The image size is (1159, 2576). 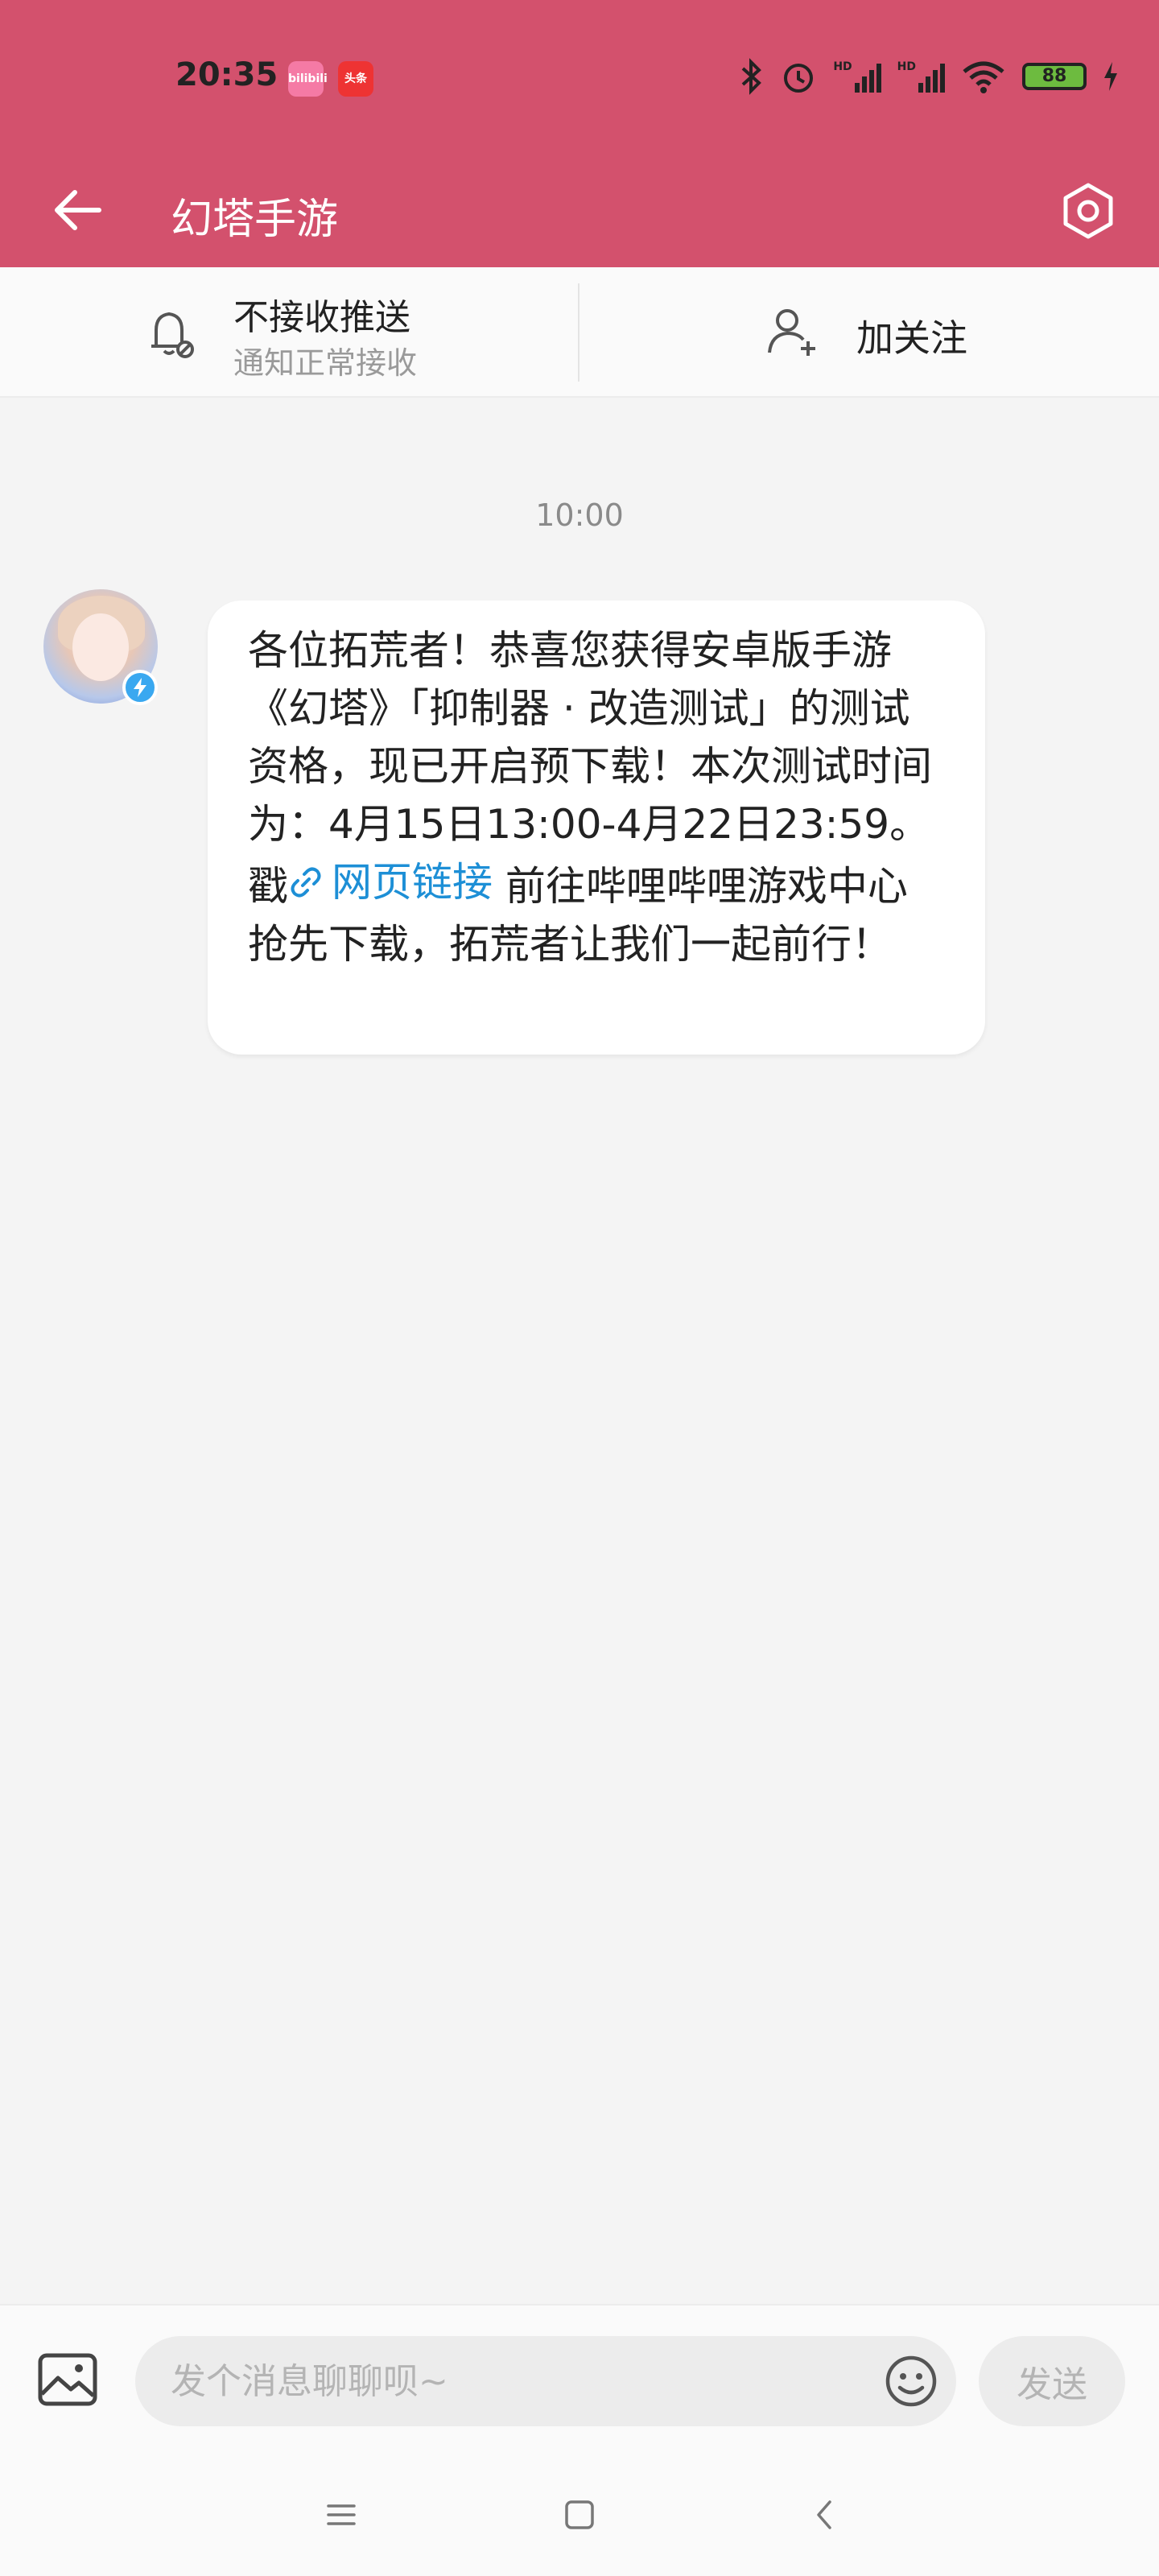 I want to click on image-picker-button, so click(x=67, y=2379).